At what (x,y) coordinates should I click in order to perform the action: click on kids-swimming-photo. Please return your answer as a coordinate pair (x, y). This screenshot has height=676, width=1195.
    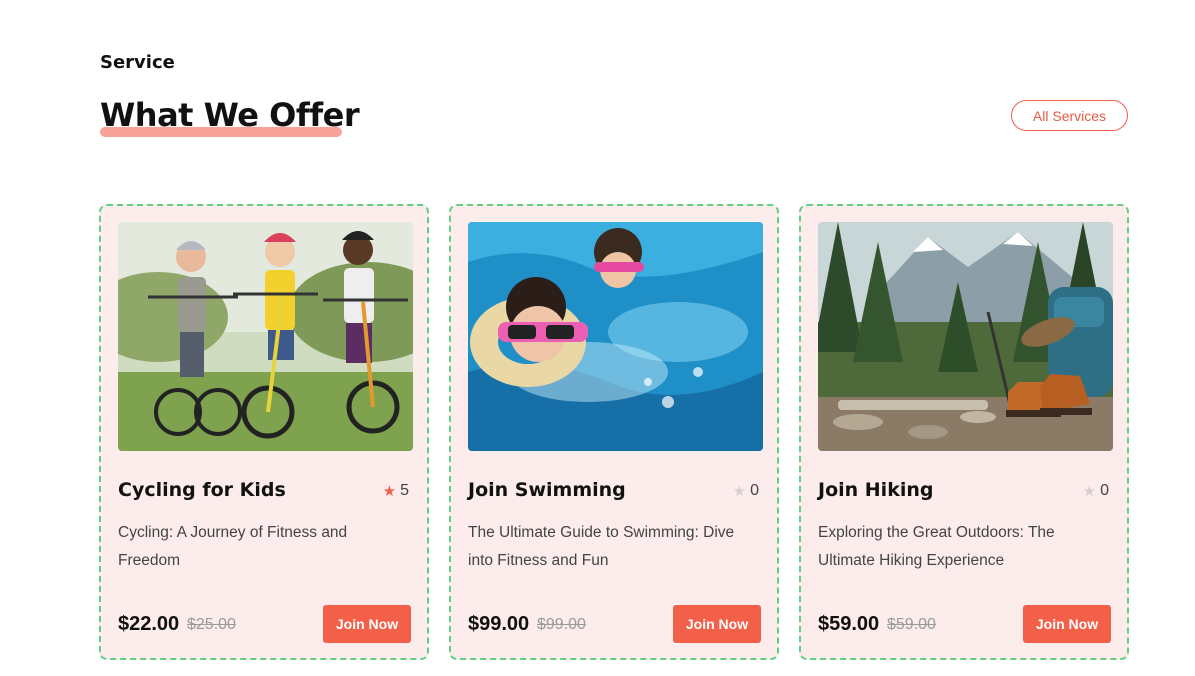
    Looking at the image, I should click on (615, 336).